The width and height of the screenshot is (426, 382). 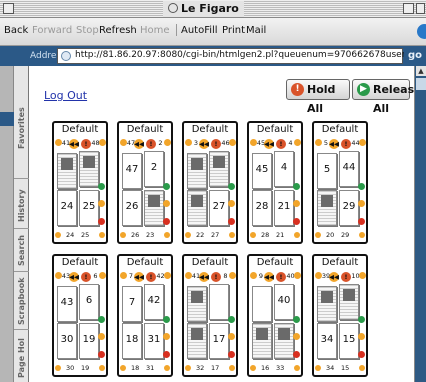 What do you see at coordinates (21, 128) in the screenshot?
I see `tab-favorites: Favorites` at bounding box center [21, 128].